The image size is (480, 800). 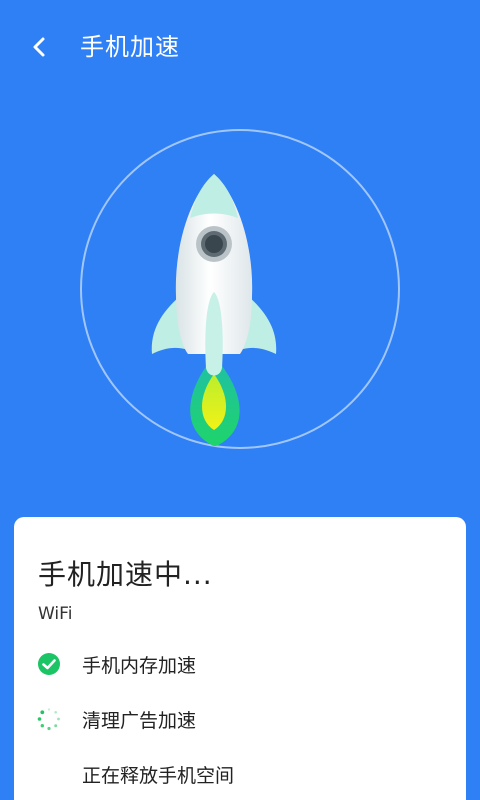 What do you see at coordinates (55, 614) in the screenshot?
I see `network-type: WiFi` at bounding box center [55, 614].